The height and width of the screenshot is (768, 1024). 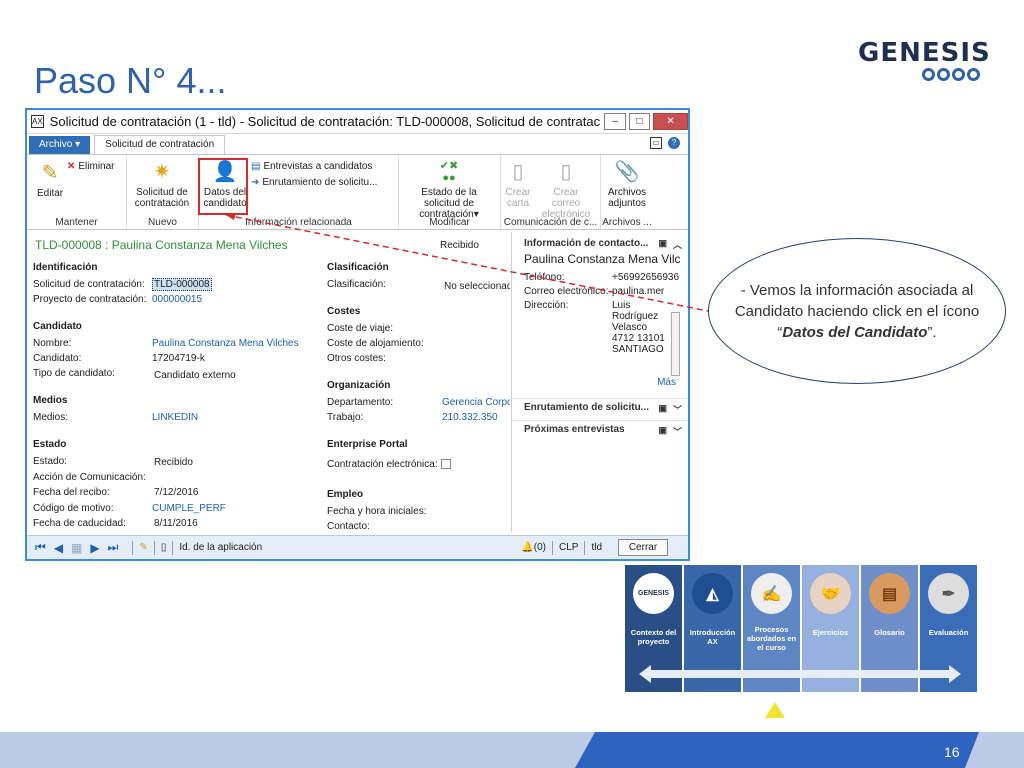 What do you see at coordinates (948, 593) in the screenshot?
I see `pen-writing-icon: ✒` at bounding box center [948, 593].